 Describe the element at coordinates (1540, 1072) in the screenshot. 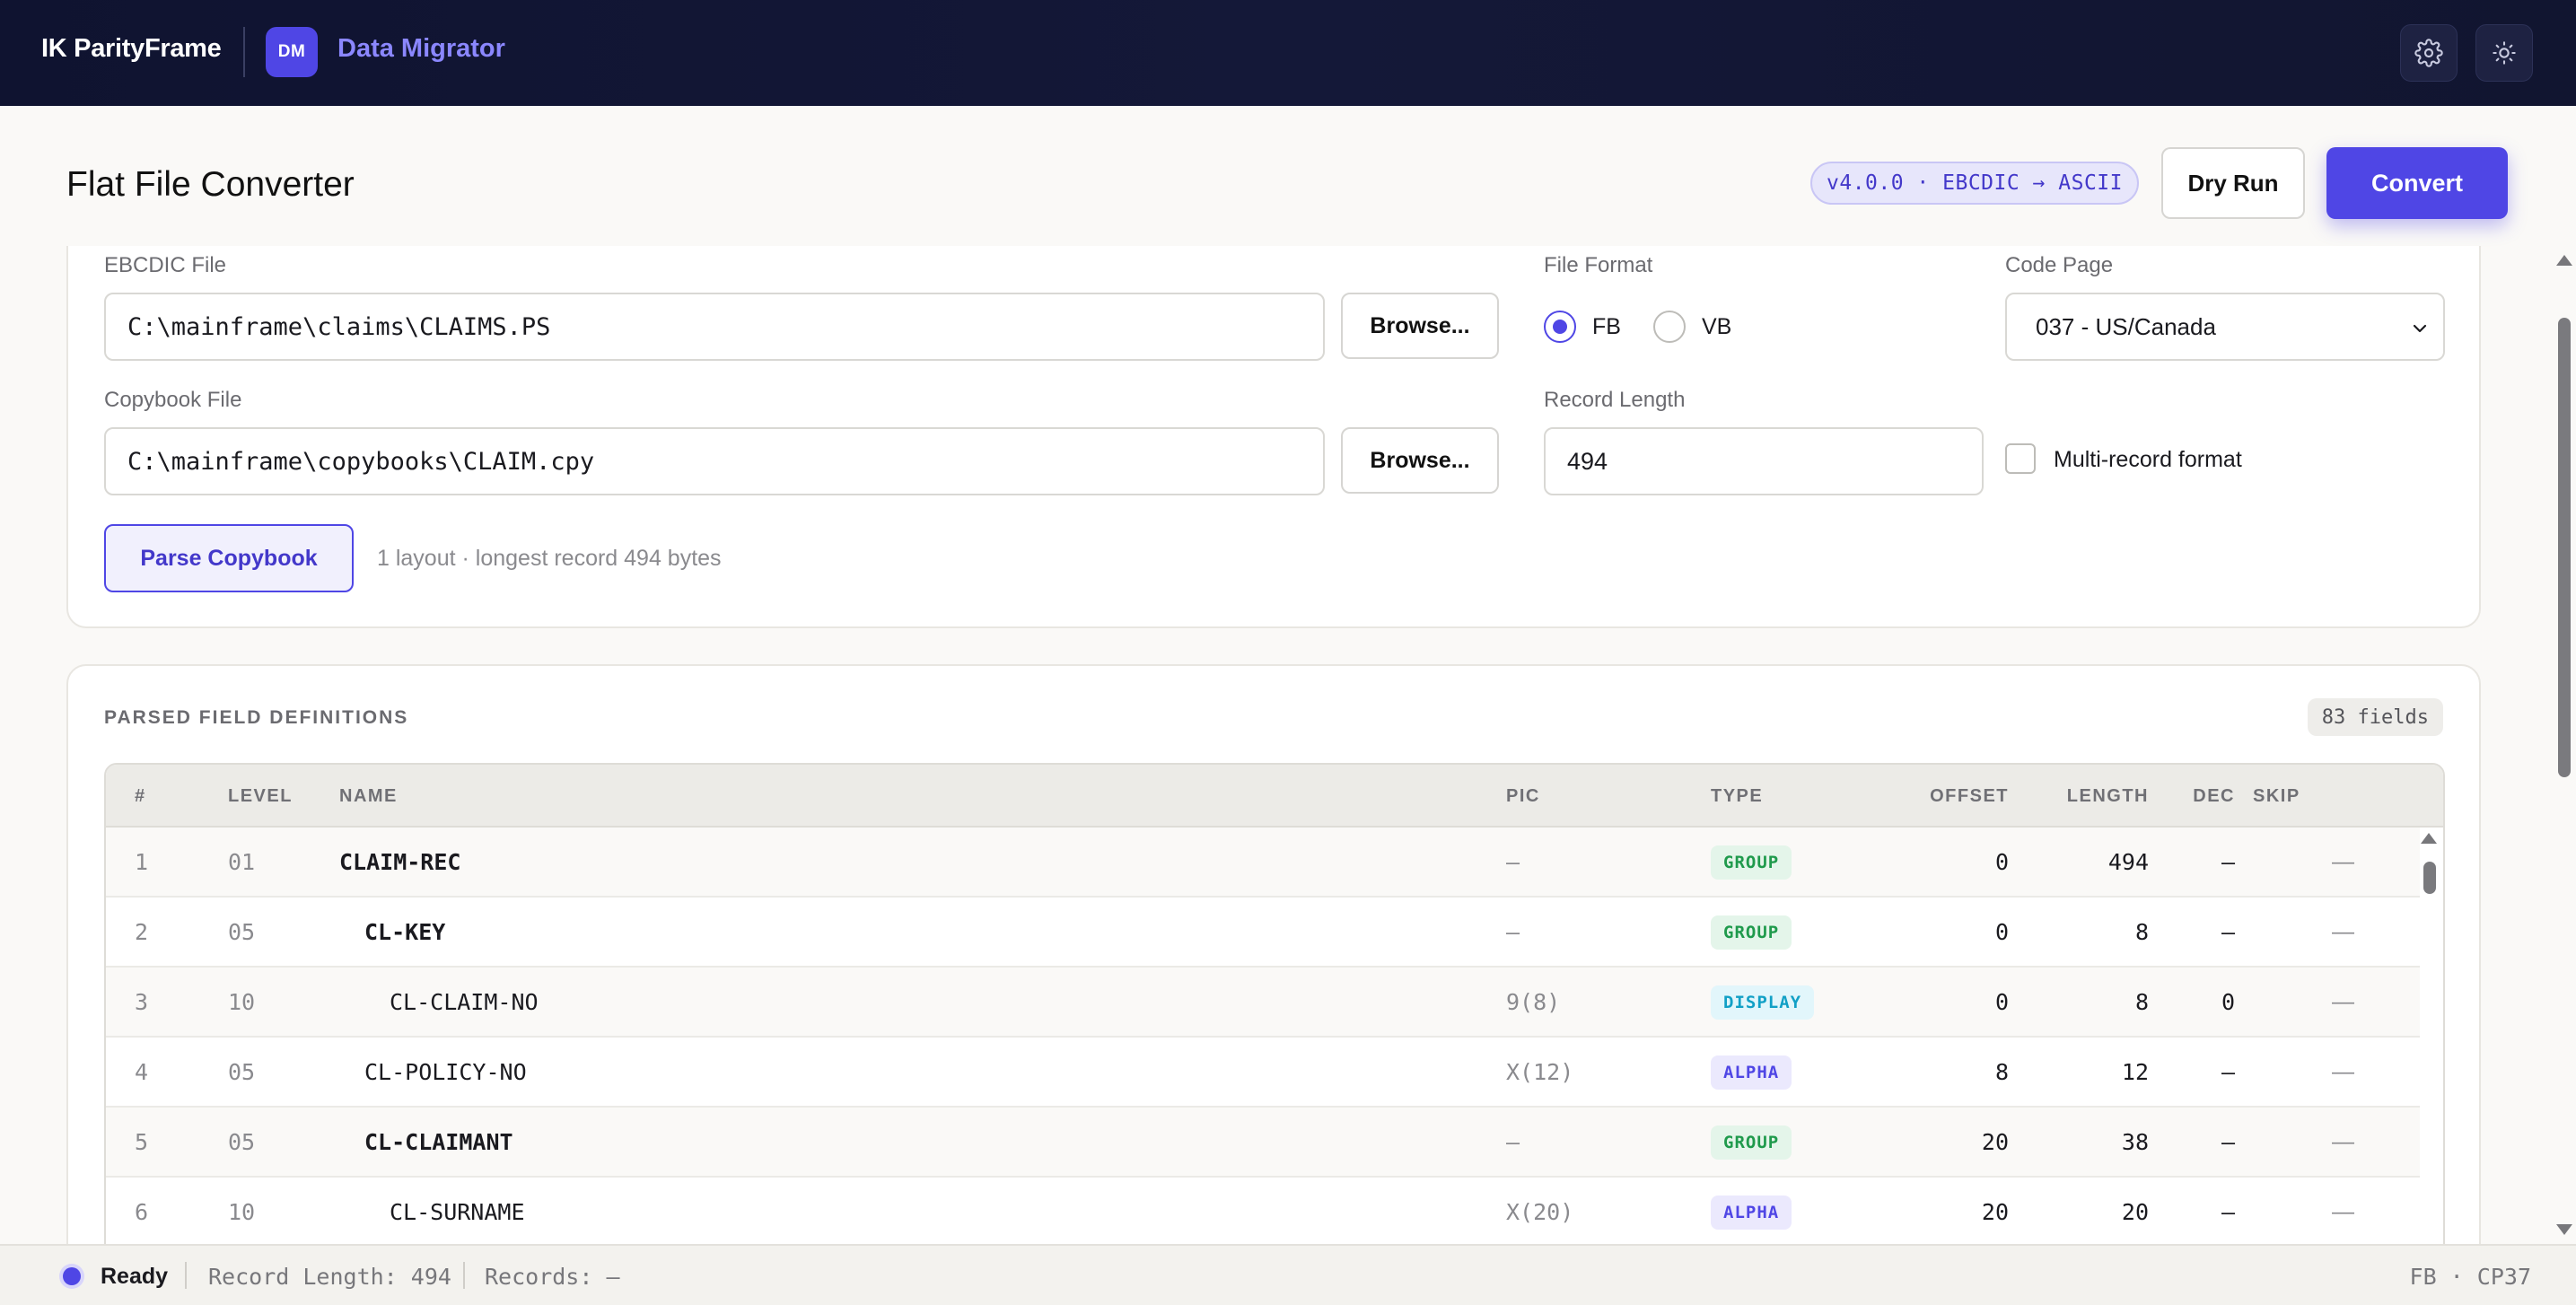

I see `row-pic: X(12)` at that location.